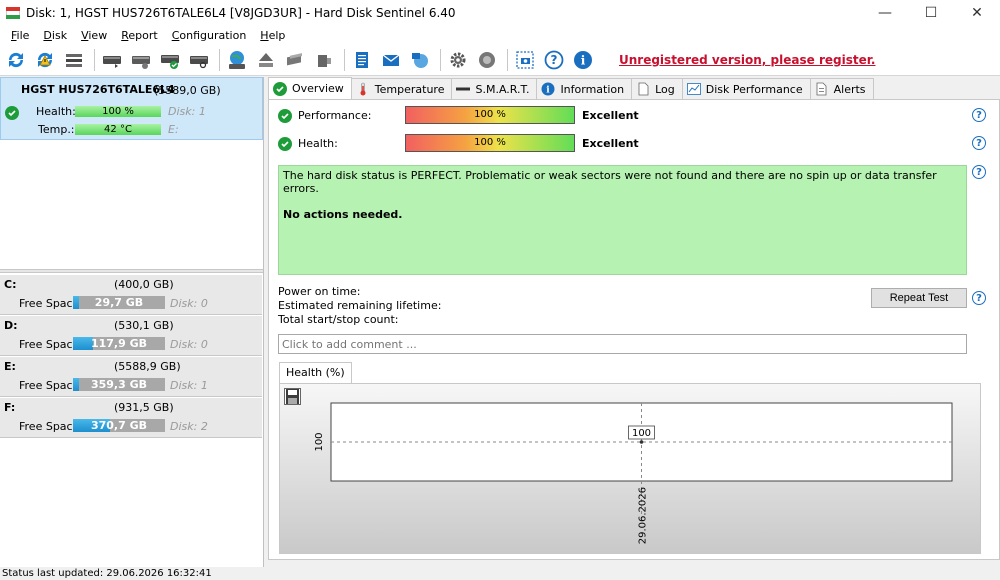 The width and height of the screenshot is (1000, 580). What do you see at coordinates (131, 271) in the screenshot?
I see `panel-divider` at bounding box center [131, 271].